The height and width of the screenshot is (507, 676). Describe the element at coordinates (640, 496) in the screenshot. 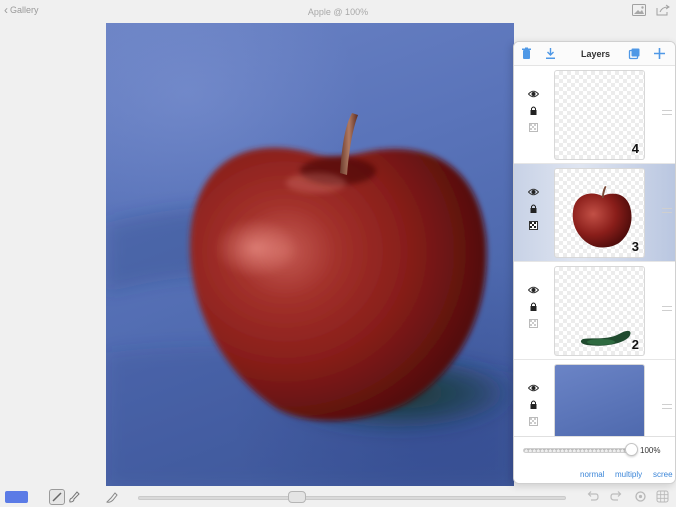

I see `settings-icon` at that location.